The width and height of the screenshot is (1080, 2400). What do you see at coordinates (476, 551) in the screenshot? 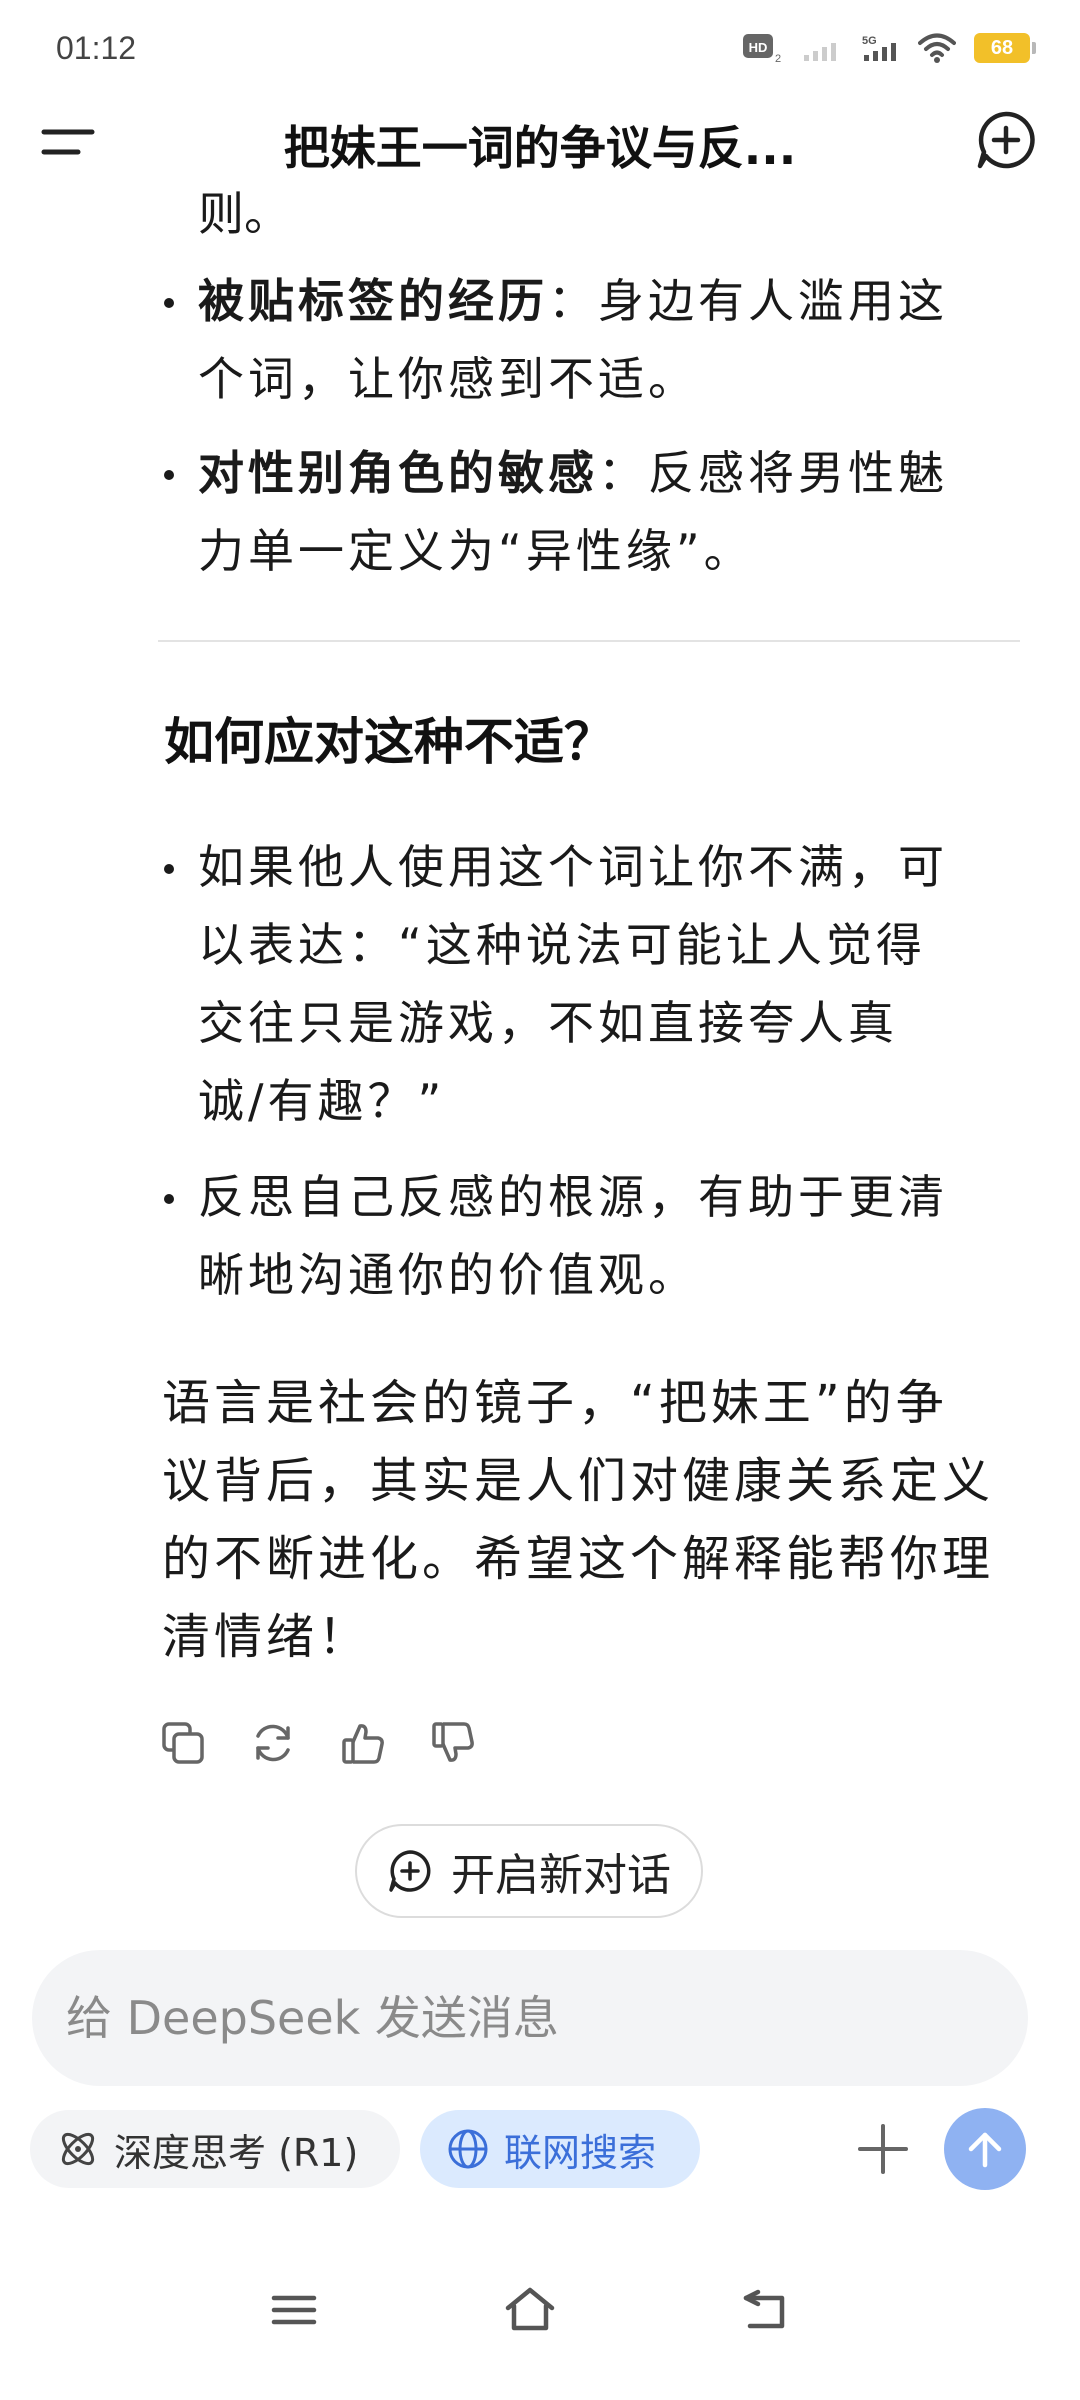
I see `list-item-text: 力单一定义为“异性缘”。` at bounding box center [476, 551].